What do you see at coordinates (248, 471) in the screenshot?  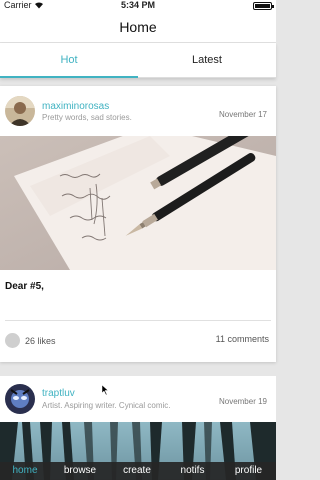 I see `nav-profile: profile` at bounding box center [248, 471].